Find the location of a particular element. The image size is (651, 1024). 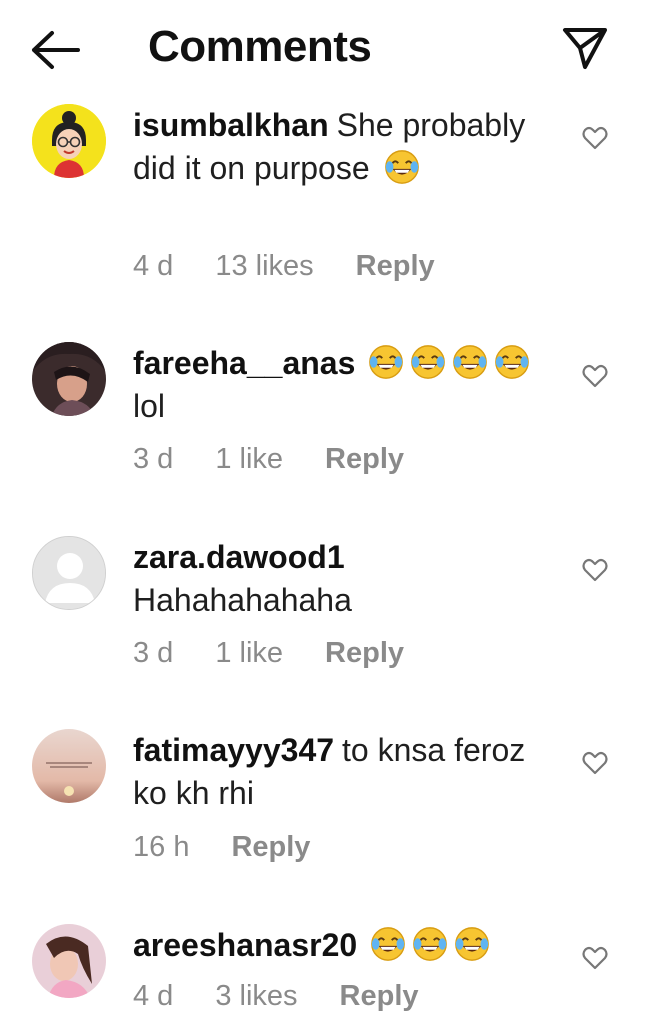

comment-meta: 4 d 13 likes Reply is located at coordinates (305, 266).